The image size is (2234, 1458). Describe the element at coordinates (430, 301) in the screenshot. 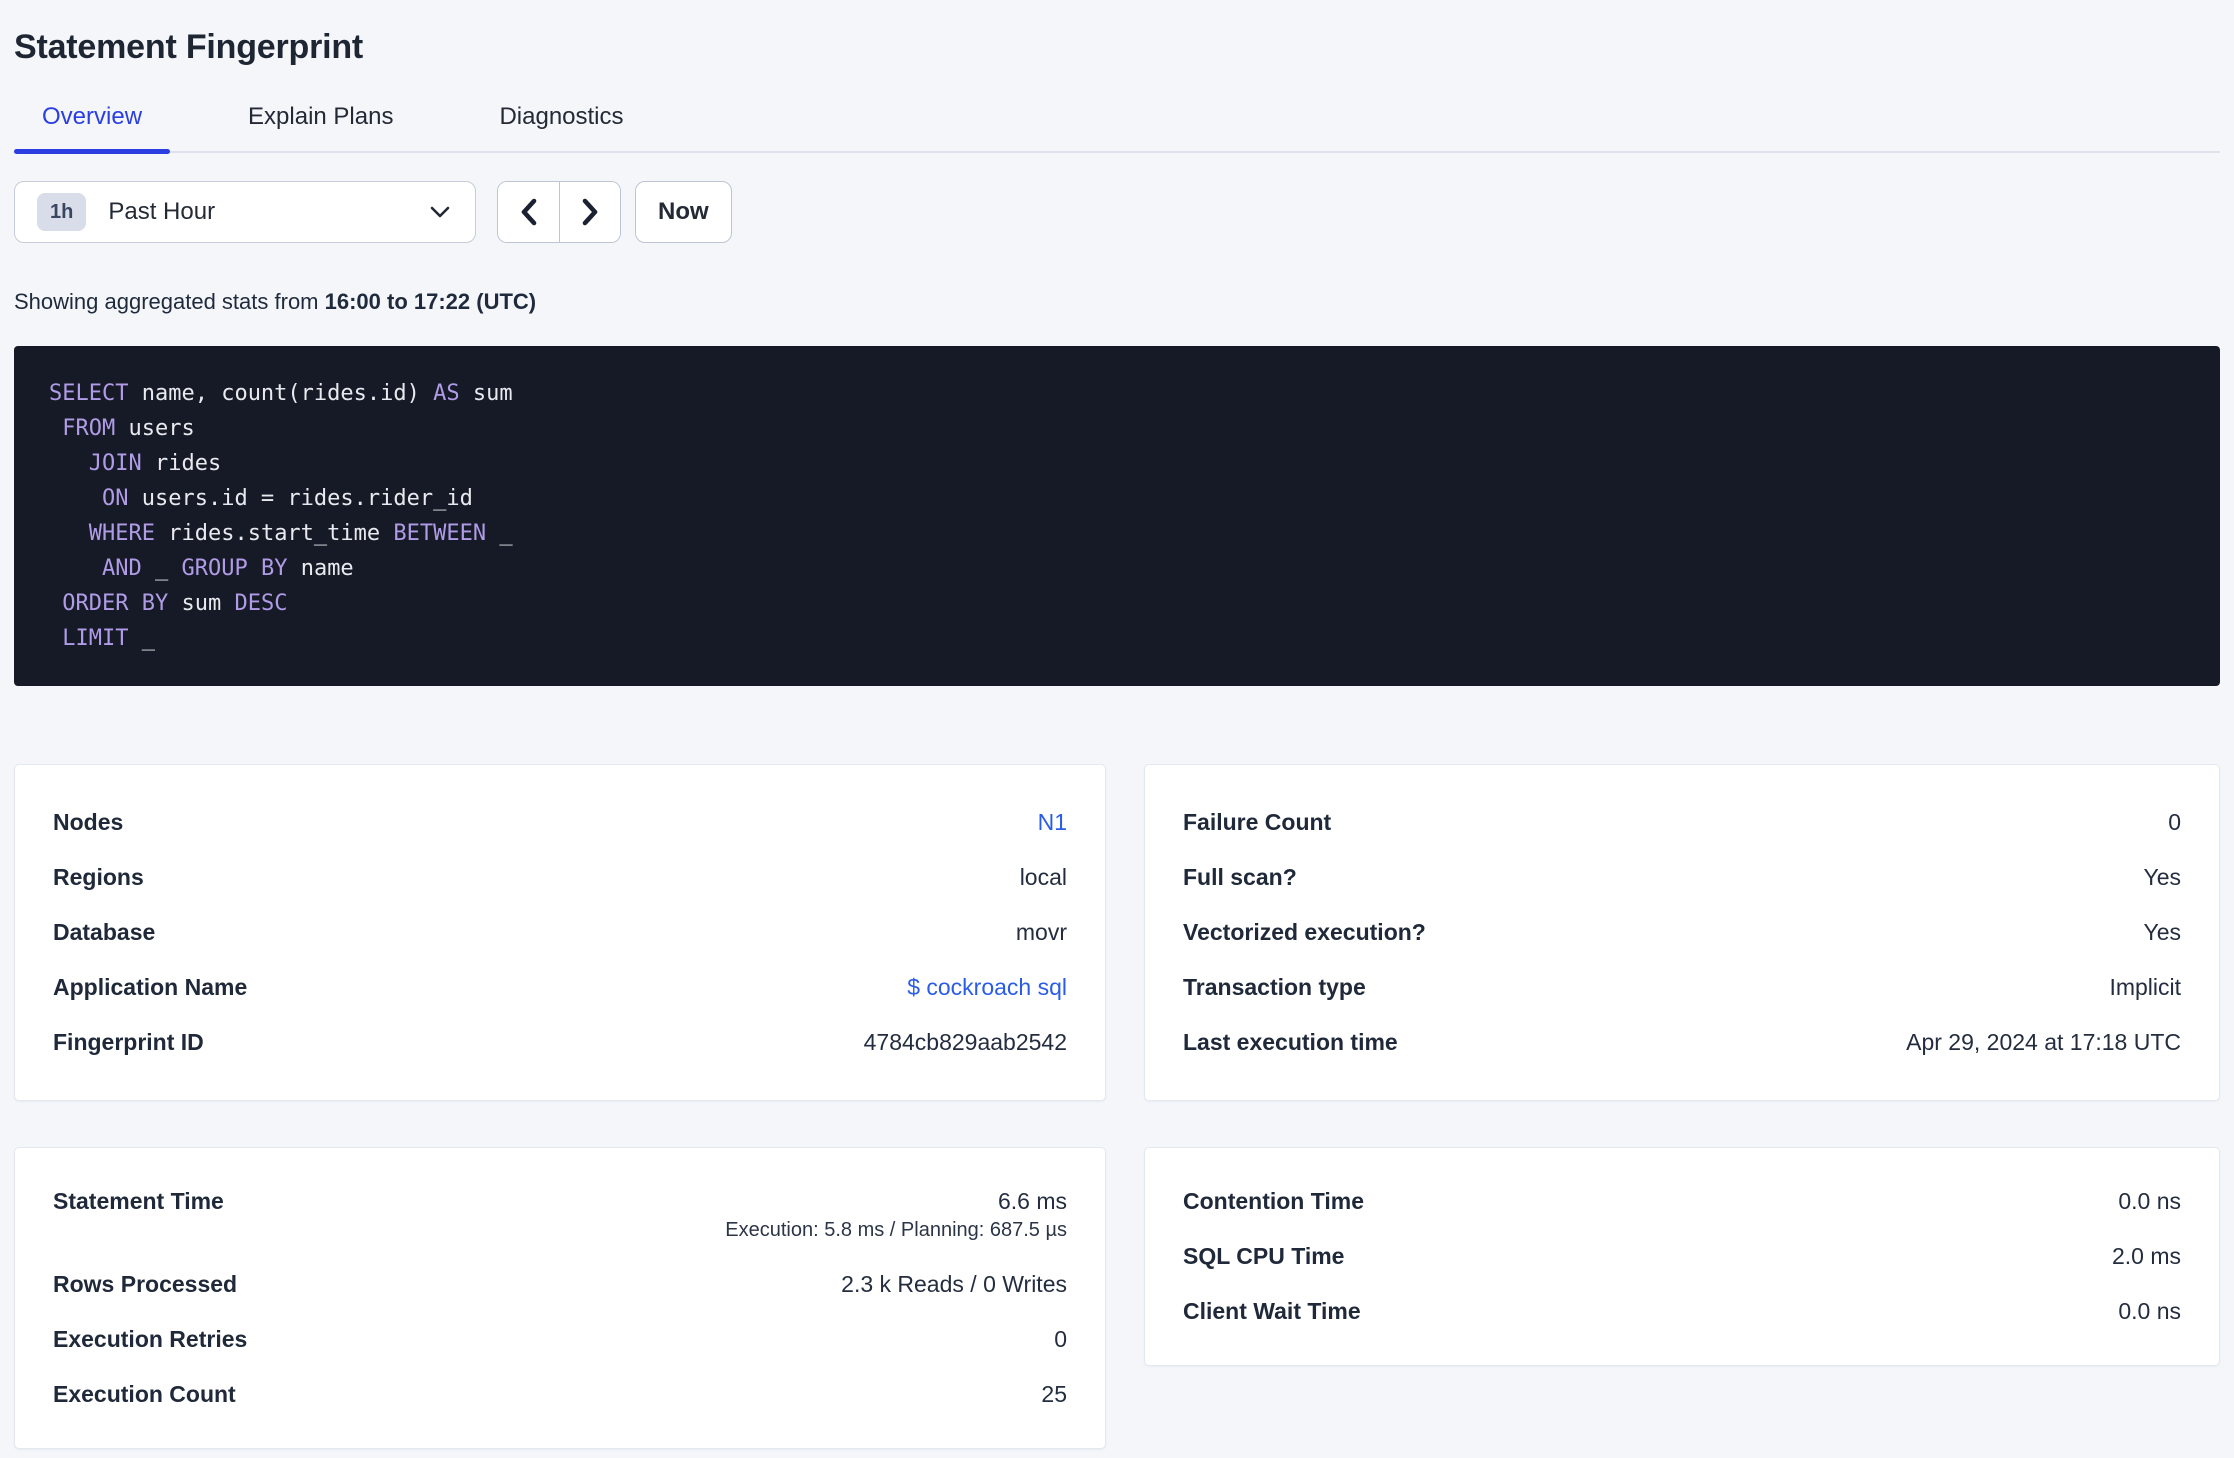

I see `caption-time-range: 16:00 to 17:22 (UTC)` at that location.